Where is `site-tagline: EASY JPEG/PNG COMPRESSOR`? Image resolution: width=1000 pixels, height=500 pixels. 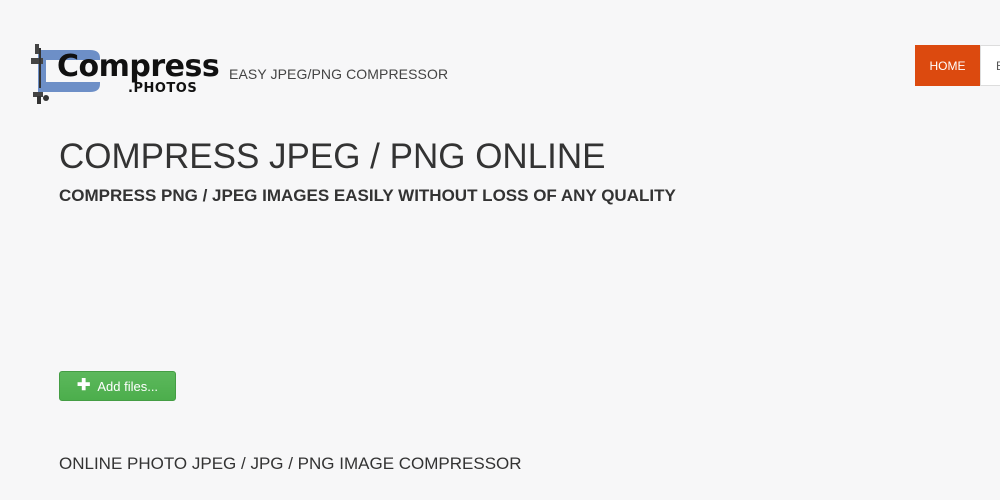
site-tagline: EASY JPEG/PNG COMPRESSOR is located at coordinates (339, 74).